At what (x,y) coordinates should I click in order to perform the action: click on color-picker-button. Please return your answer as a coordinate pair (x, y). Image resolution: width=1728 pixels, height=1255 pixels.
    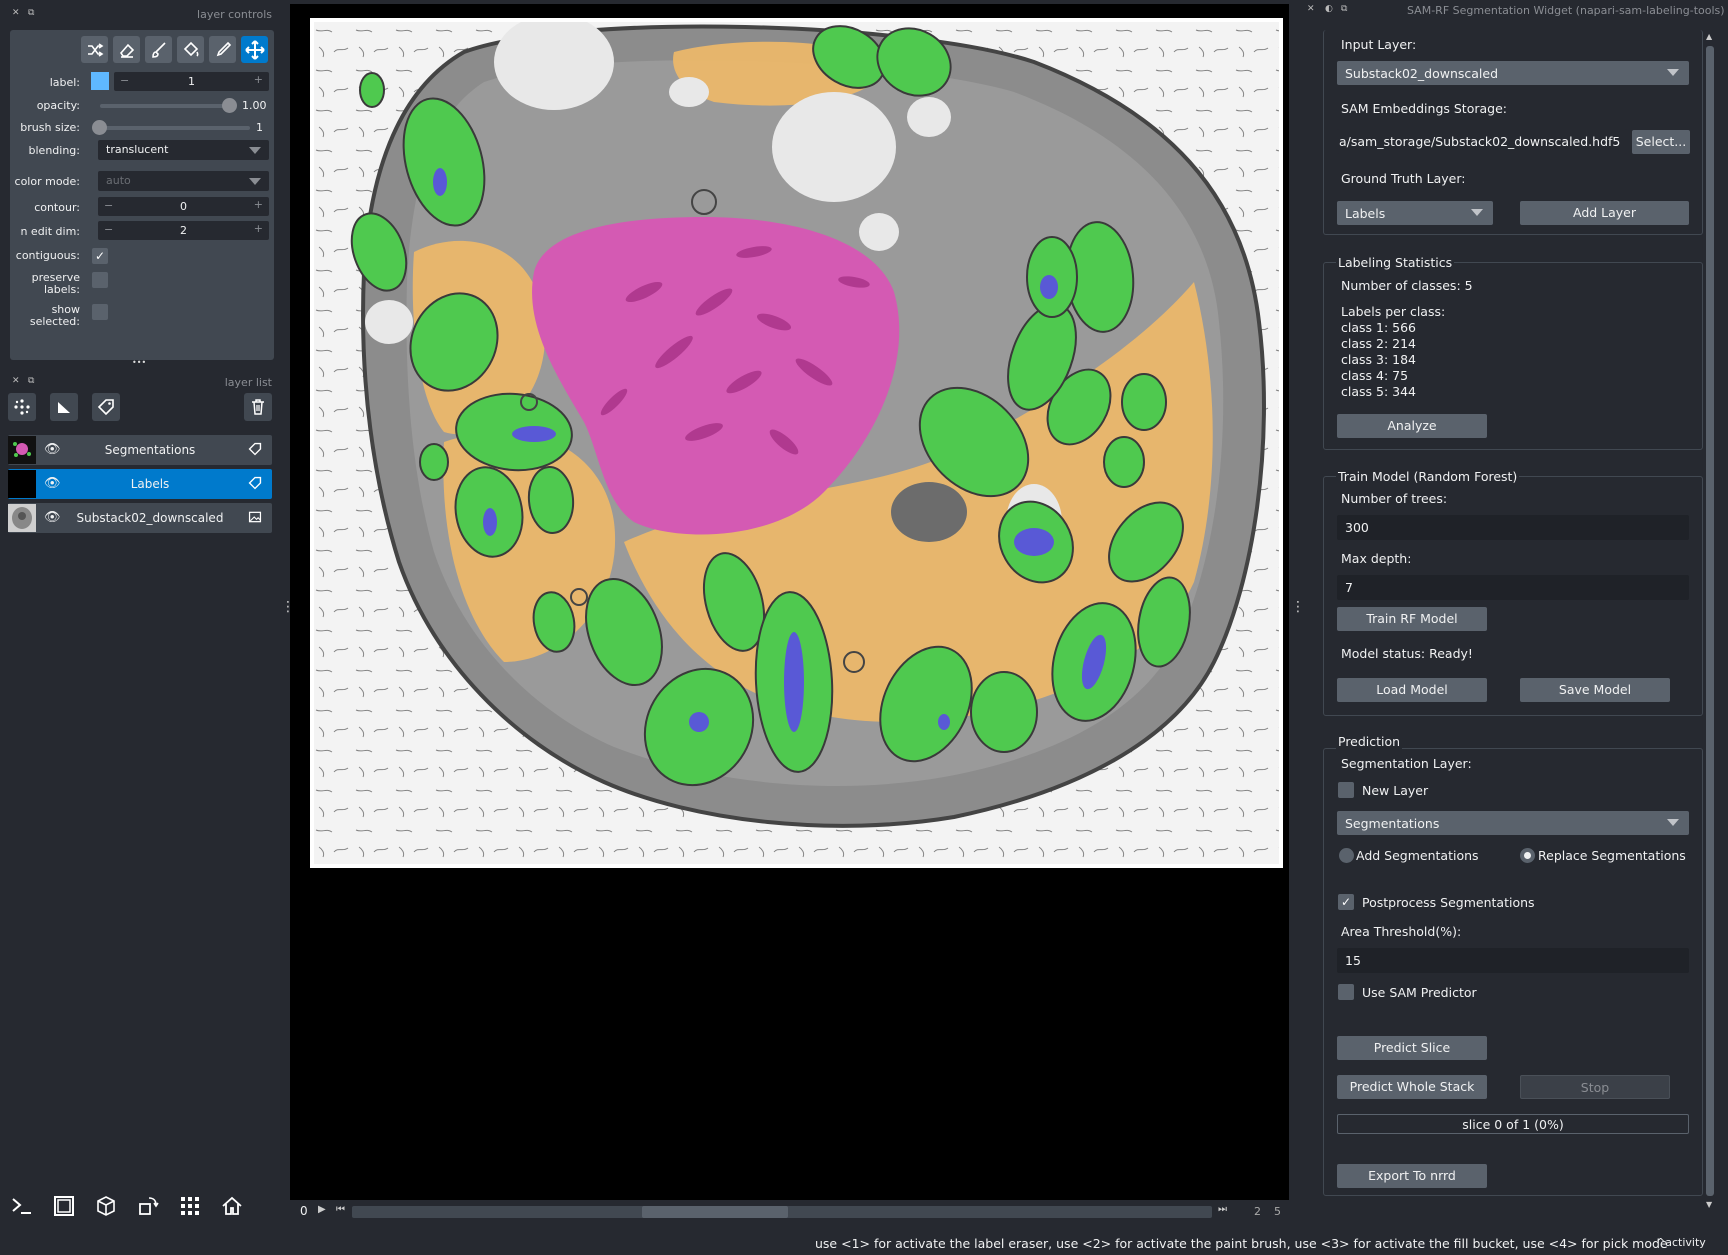
    Looking at the image, I should click on (222, 49).